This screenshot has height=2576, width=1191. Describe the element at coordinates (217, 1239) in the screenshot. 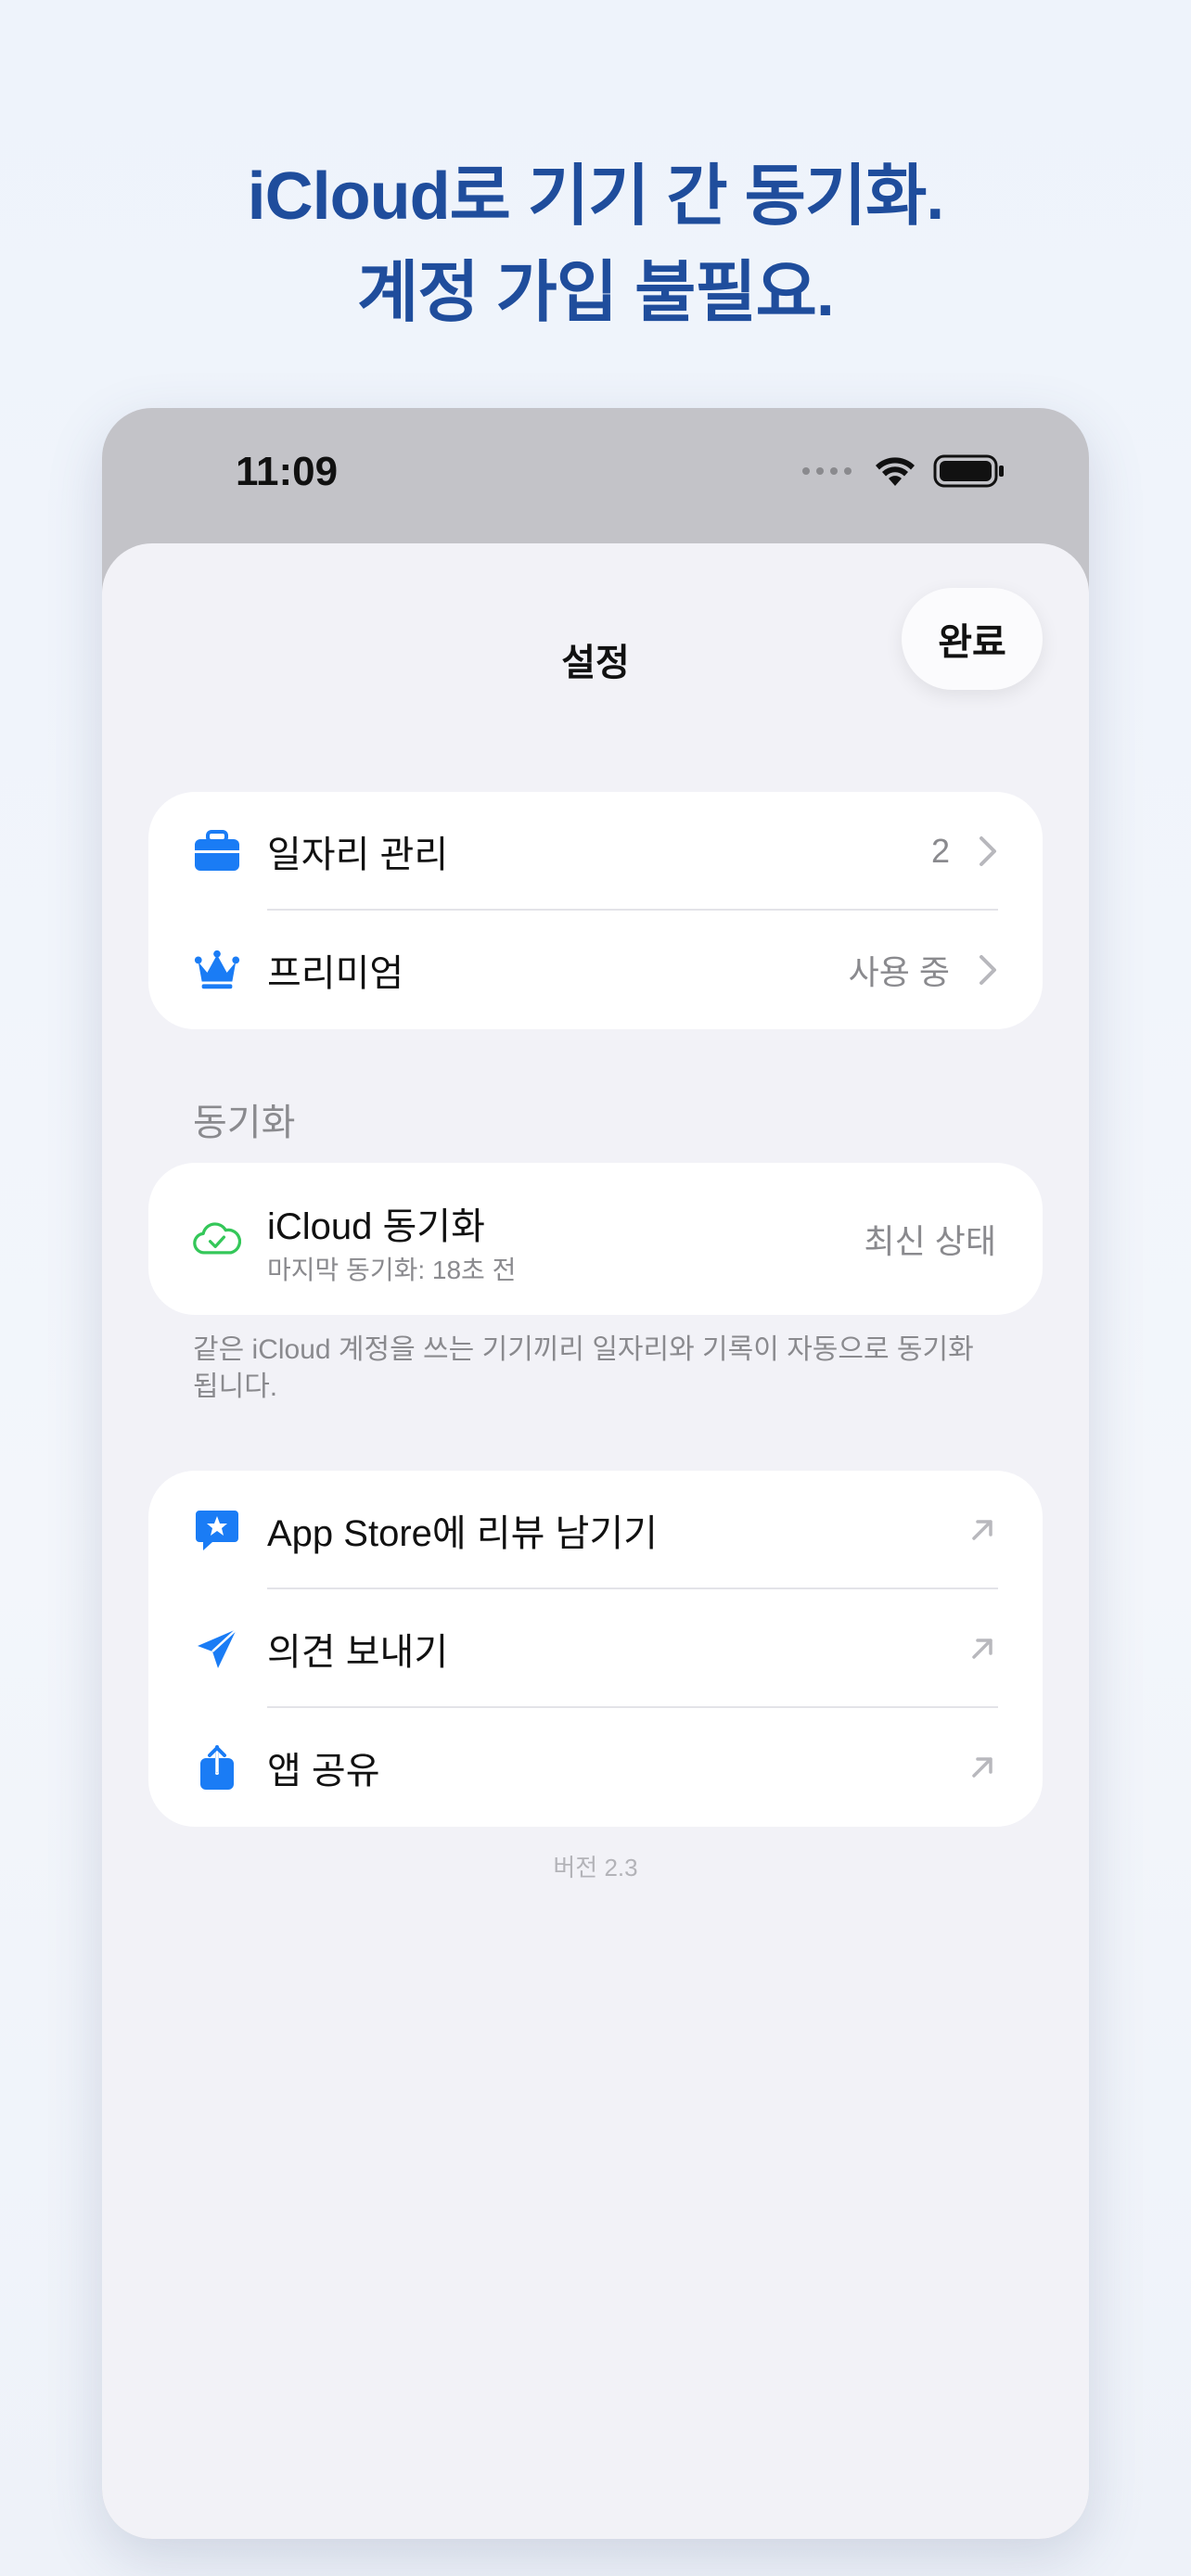

I see `cloud-check-icon` at that location.